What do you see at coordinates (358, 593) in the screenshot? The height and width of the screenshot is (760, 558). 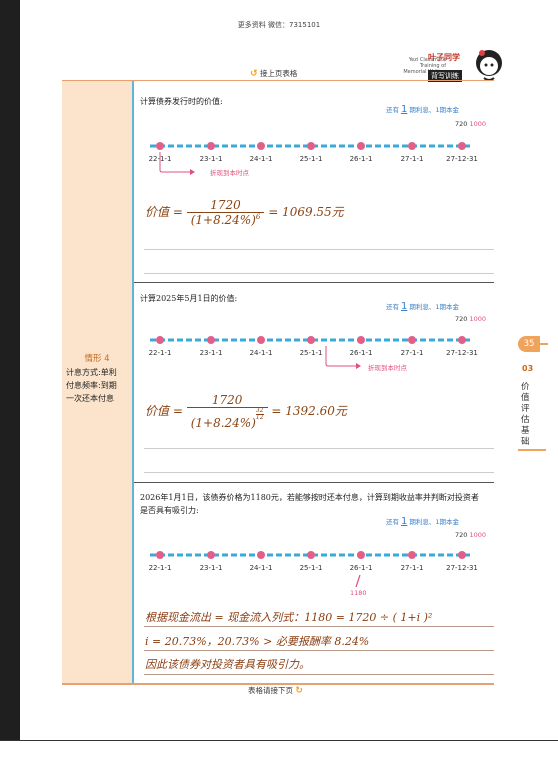 I see `section3-price-label: 1180` at bounding box center [358, 593].